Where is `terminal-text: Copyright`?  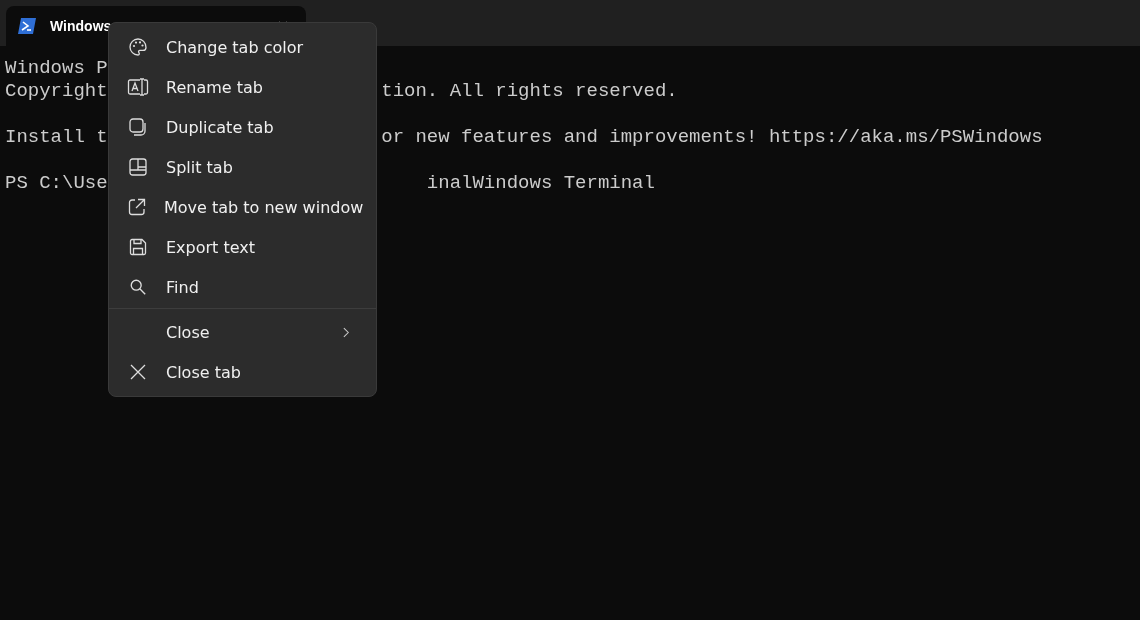
terminal-text: Copyright is located at coordinates (56, 91).